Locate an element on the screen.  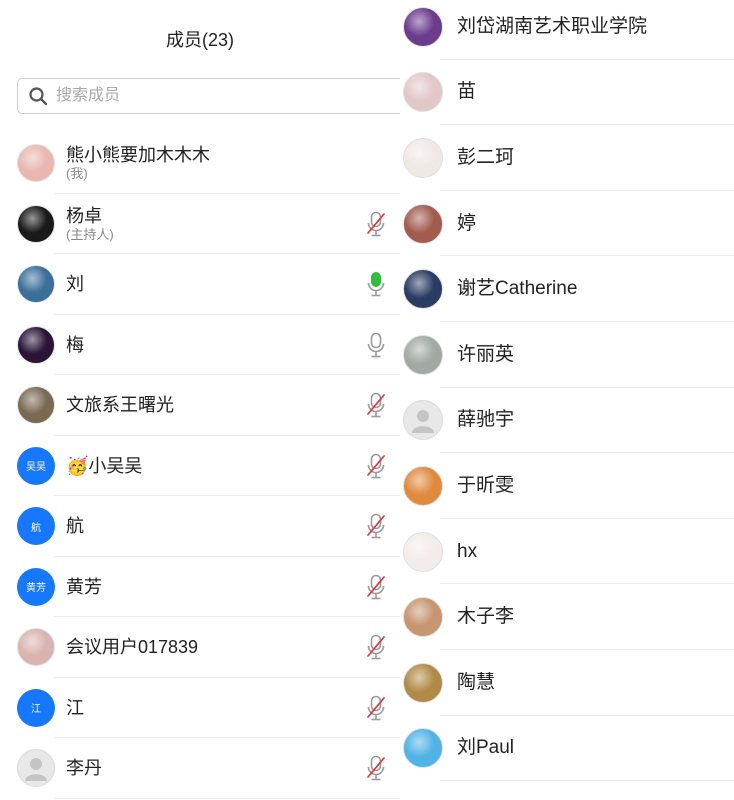
member-name: 航 is located at coordinates (75, 526).